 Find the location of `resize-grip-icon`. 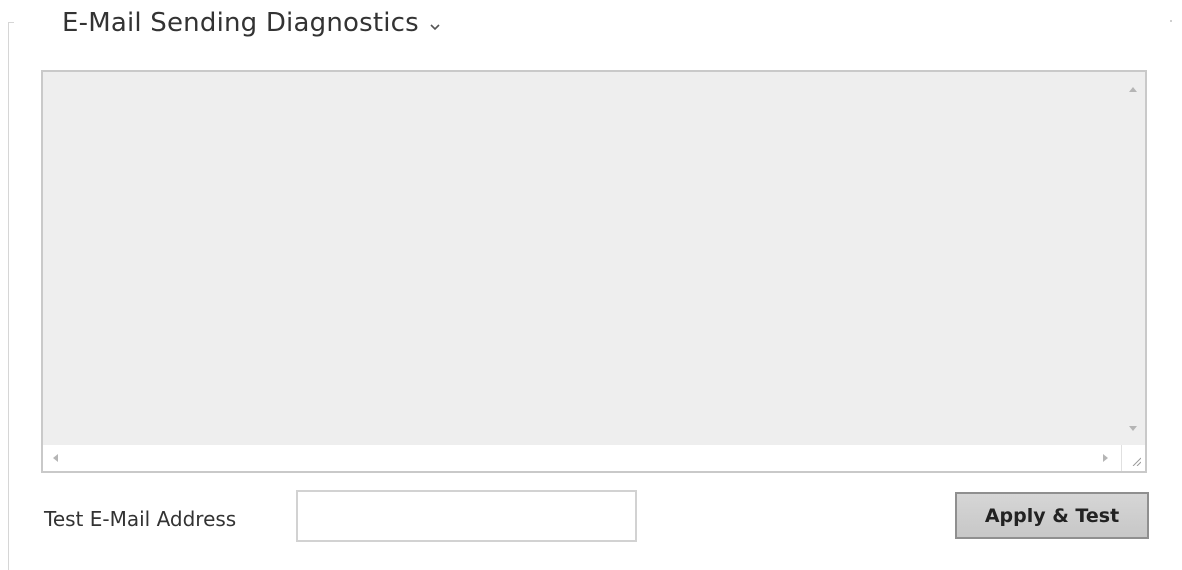

resize-grip-icon is located at coordinates (1136, 461).